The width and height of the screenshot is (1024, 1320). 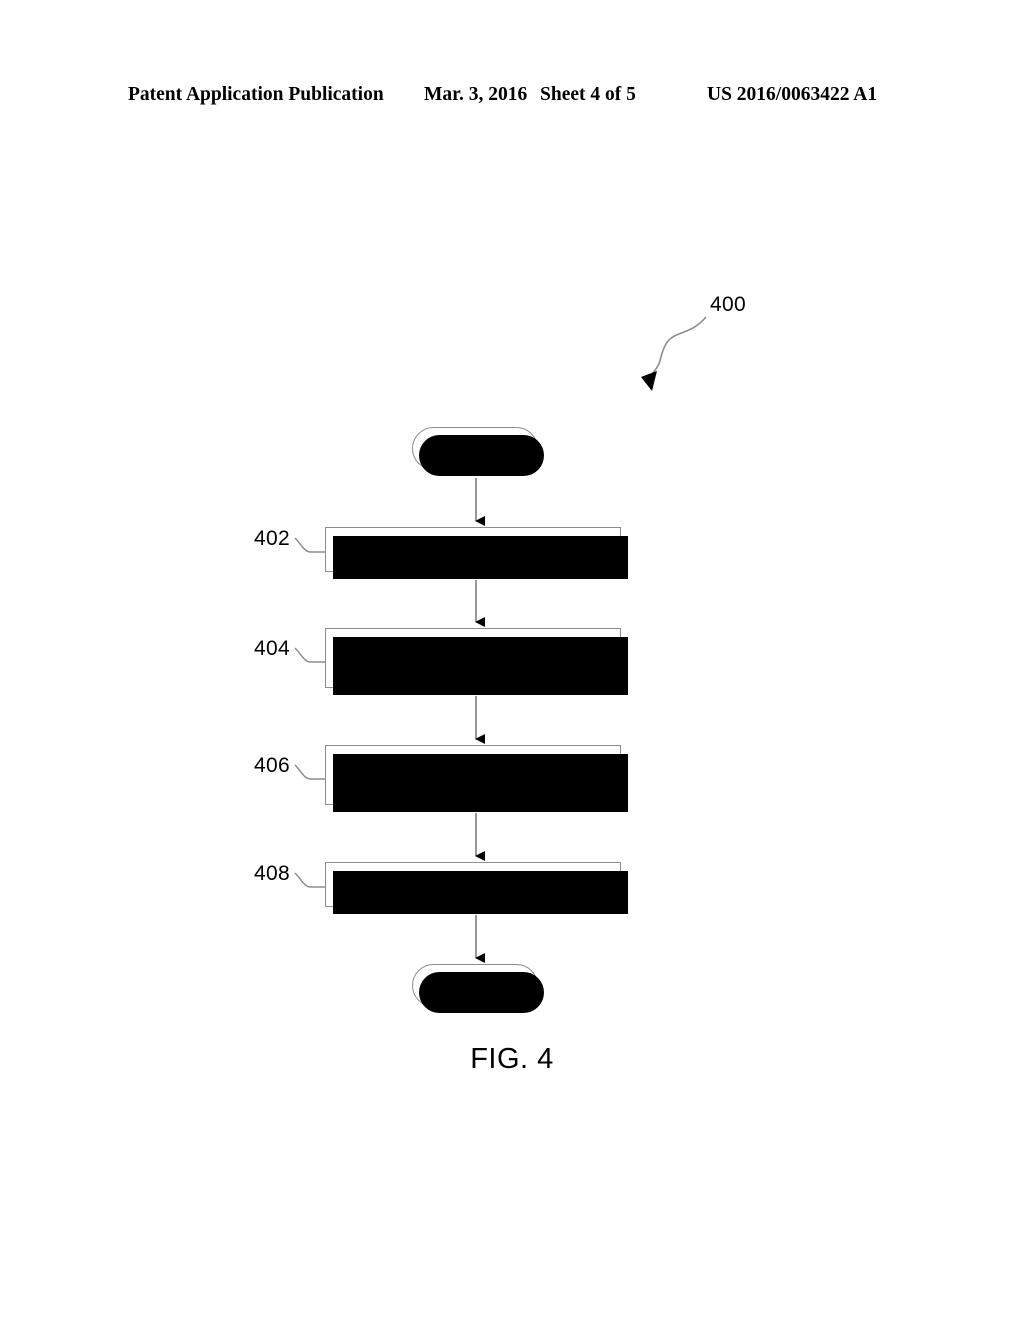 I want to click on ref-408-leader-line, so click(x=309, y=880).